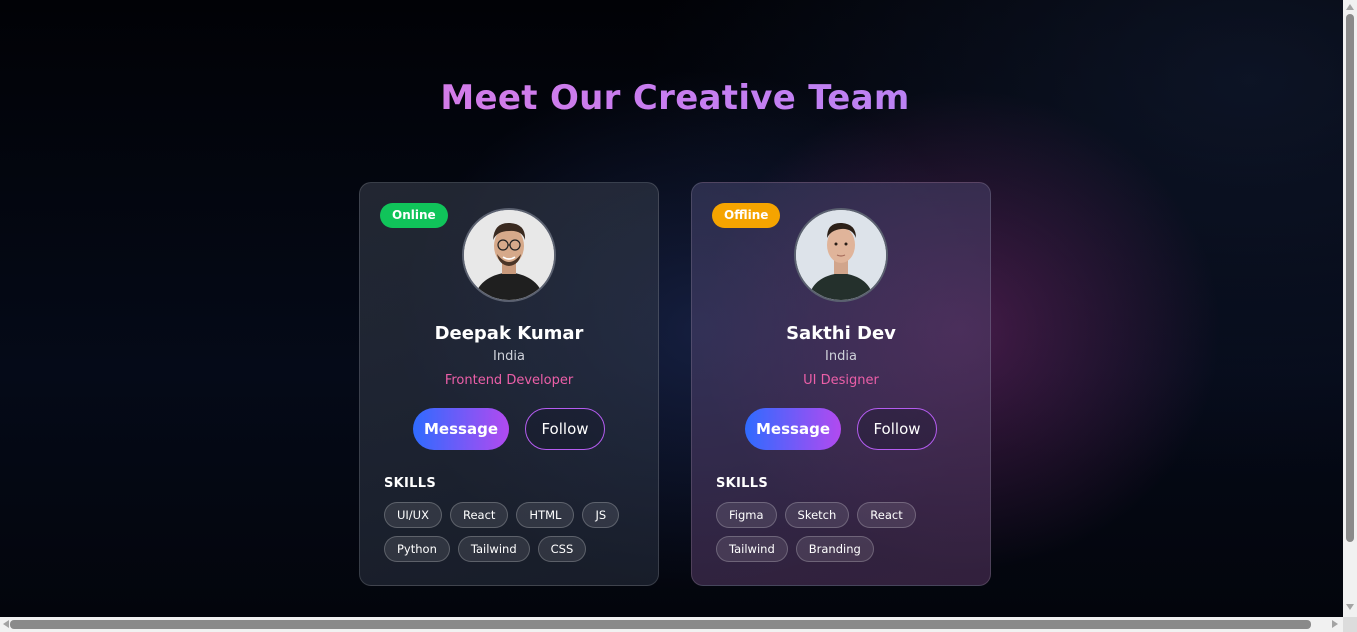  What do you see at coordinates (414, 215) in the screenshot?
I see `status-badge: Online` at bounding box center [414, 215].